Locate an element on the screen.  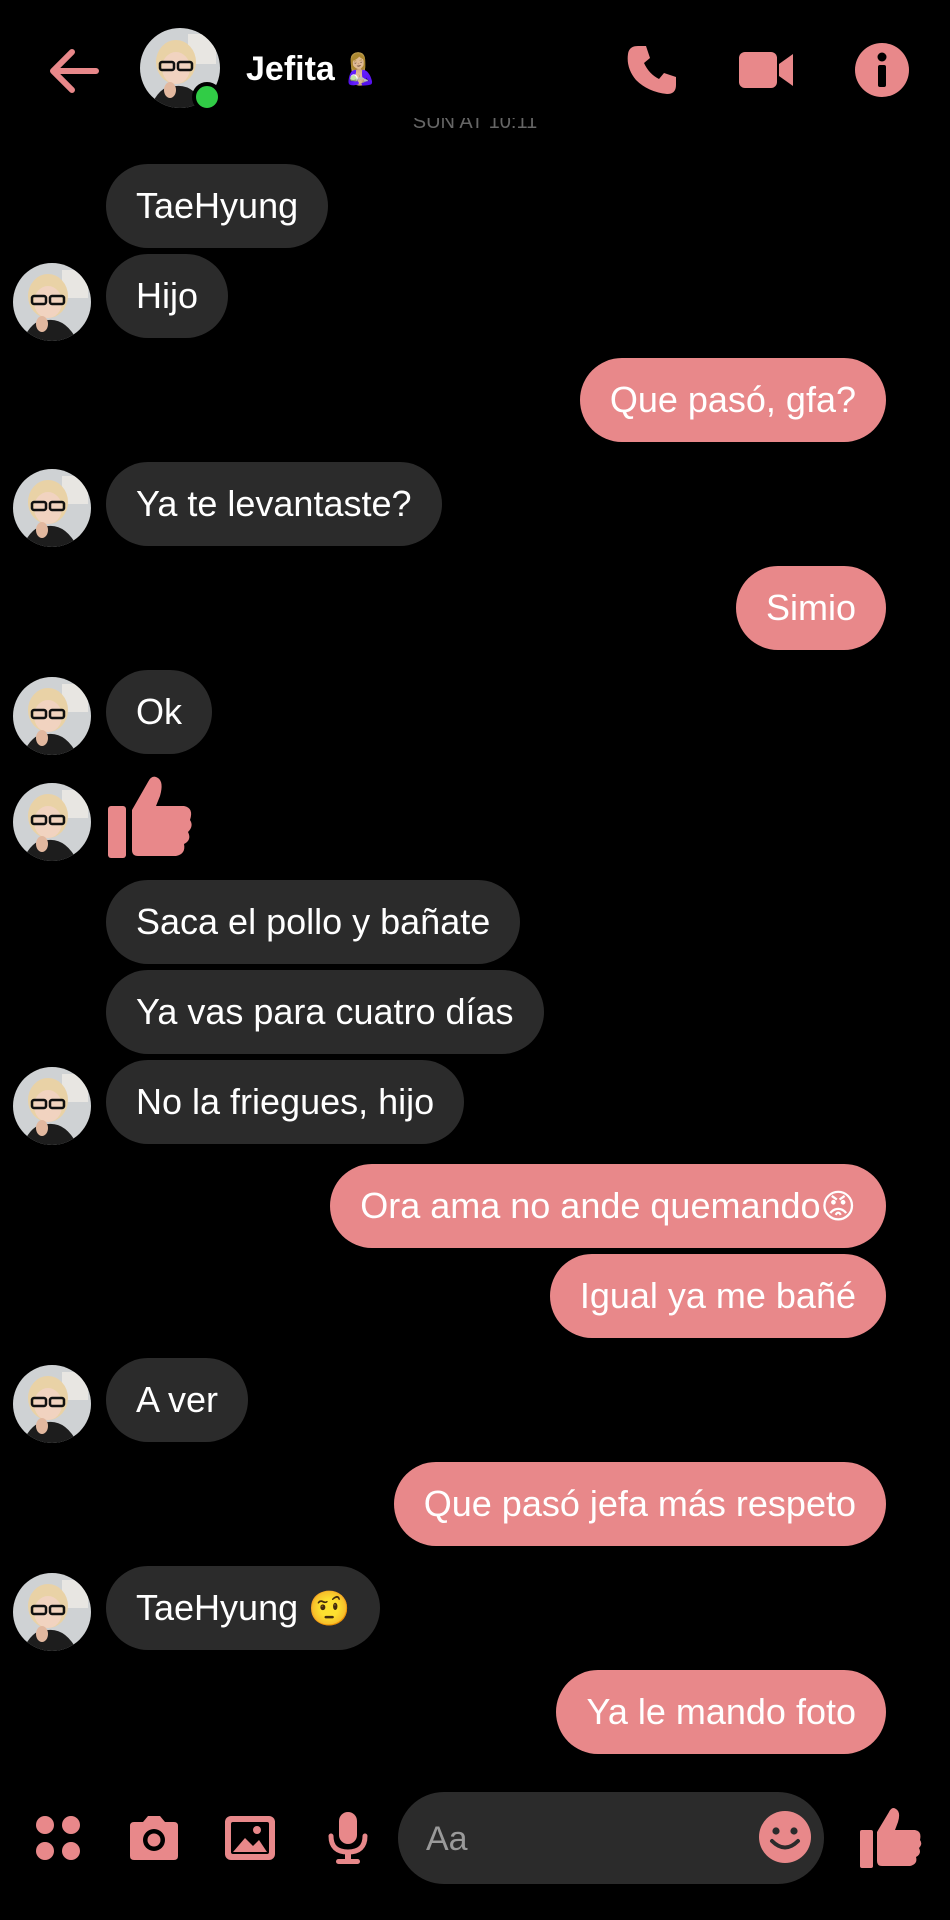
message-bubble: No la friegues, hijo is located at coordinates (285, 1102).